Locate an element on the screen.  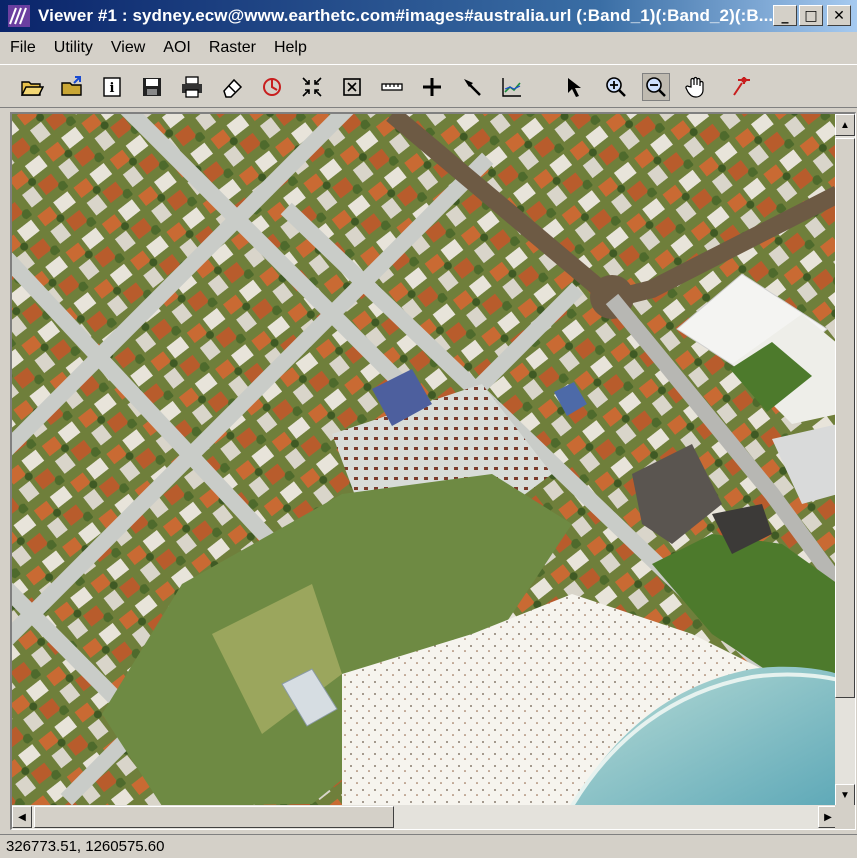
menu-aoi: AOI is located at coordinates (177, 48).